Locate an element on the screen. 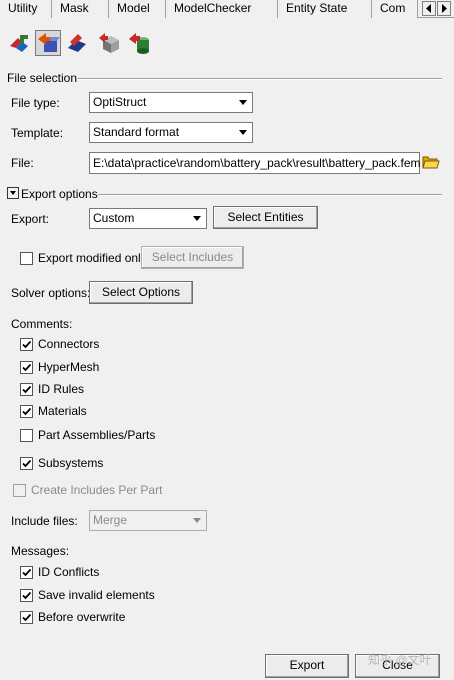  materials-label: Materials is located at coordinates (62, 411).